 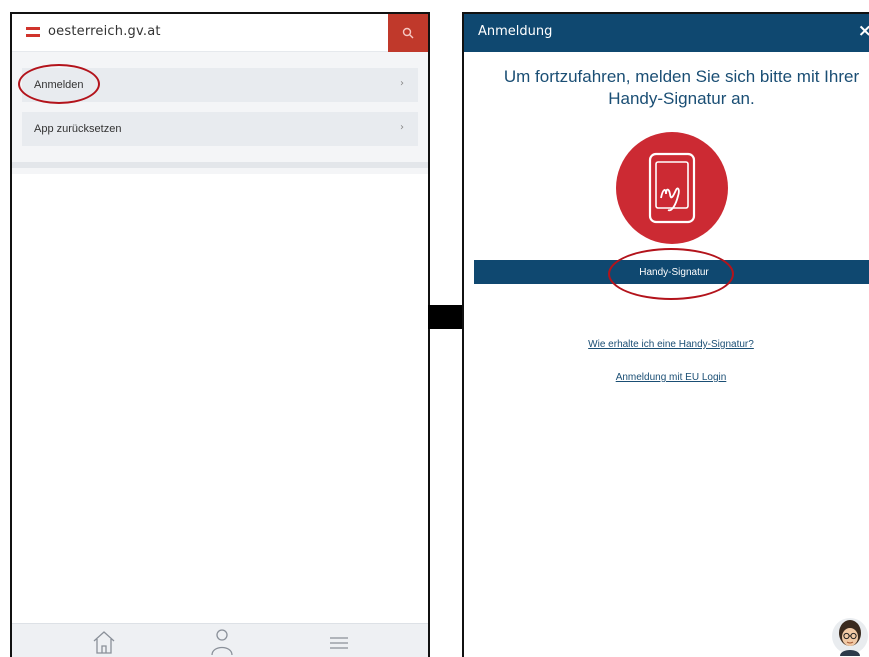 What do you see at coordinates (104, 642) in the screenshot?
I see `home-icon` at bounding box center [104, 642].